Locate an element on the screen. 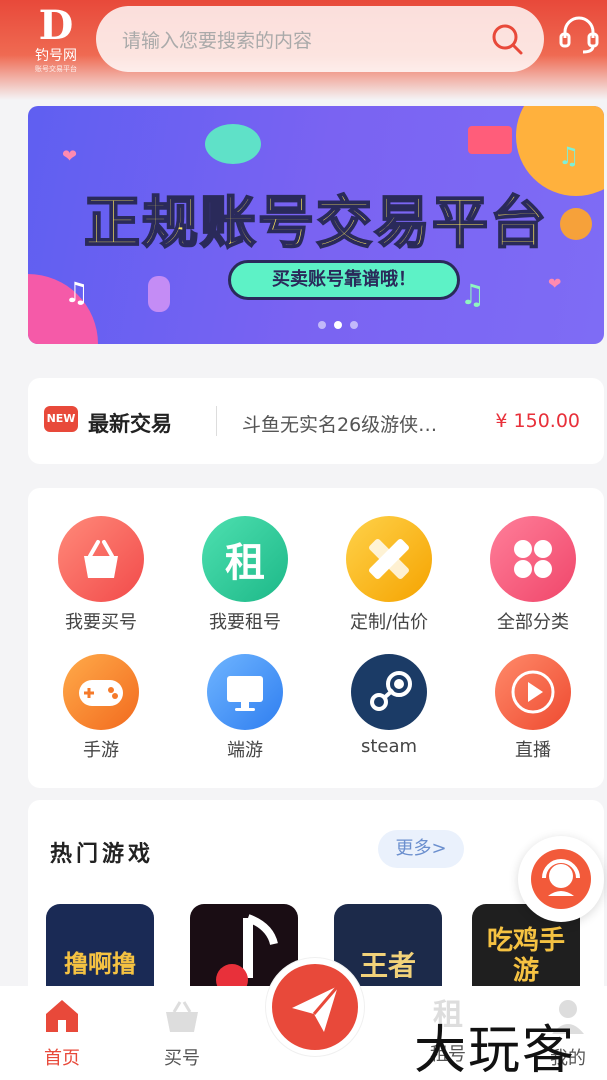  category-label: 我要租号 is located at coordinates (245, 622).